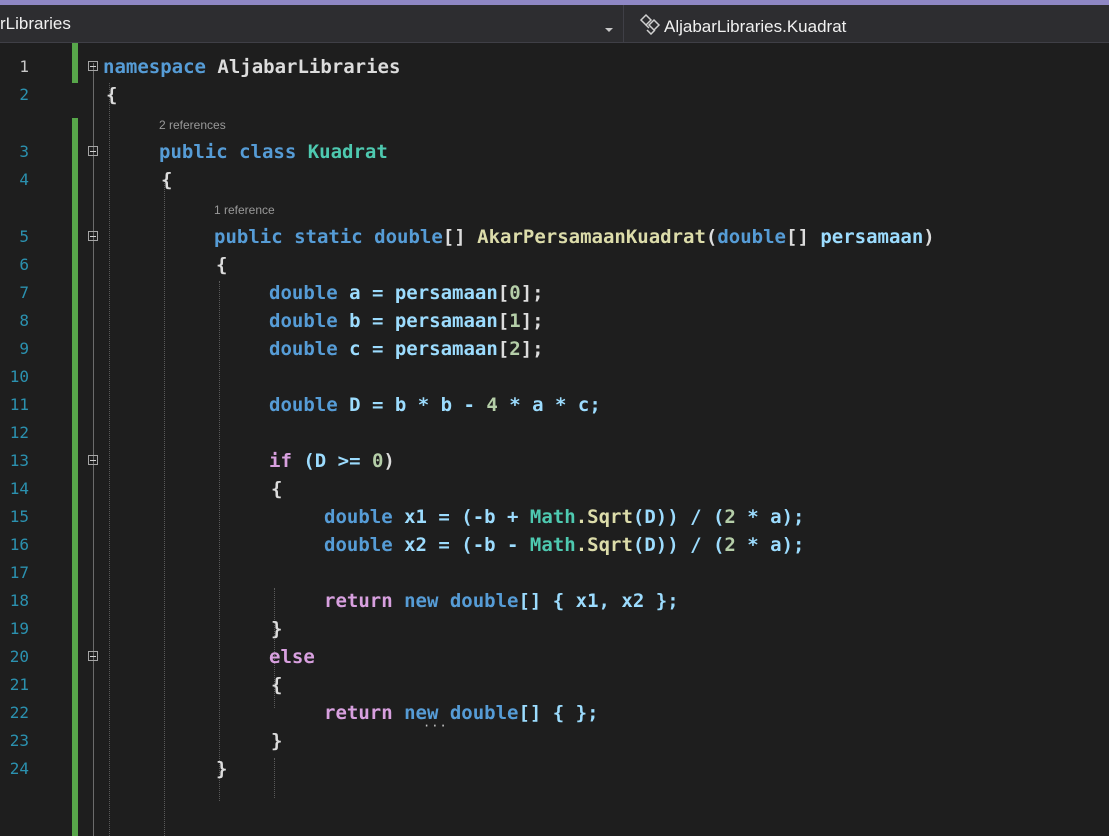 Image resolution: width=1109 pixels, height=836 pixels. I want to click on code-line: 8 double b = persamaan[1];, so click(554, 321).